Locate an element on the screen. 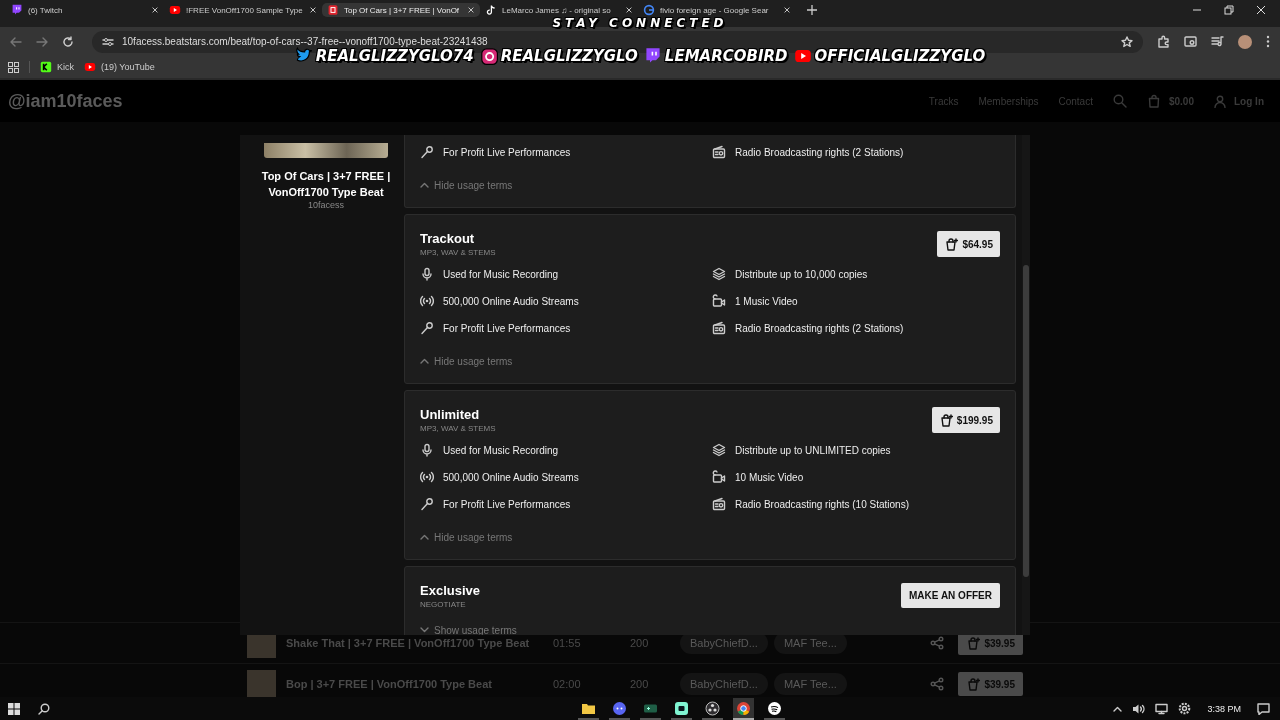  price-button: $64.95 is located at coordinates (968, 244).